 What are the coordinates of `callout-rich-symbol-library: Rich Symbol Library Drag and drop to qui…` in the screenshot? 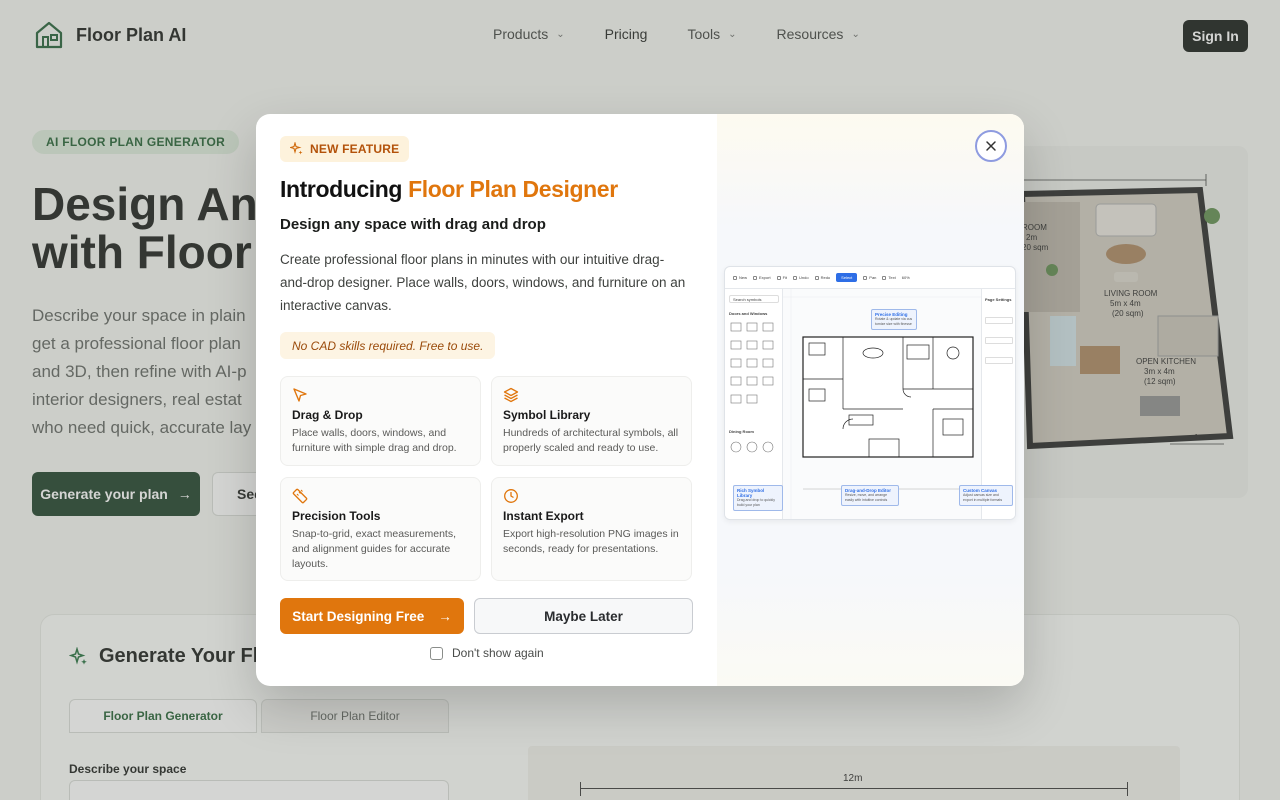 It's located at (758, 498).